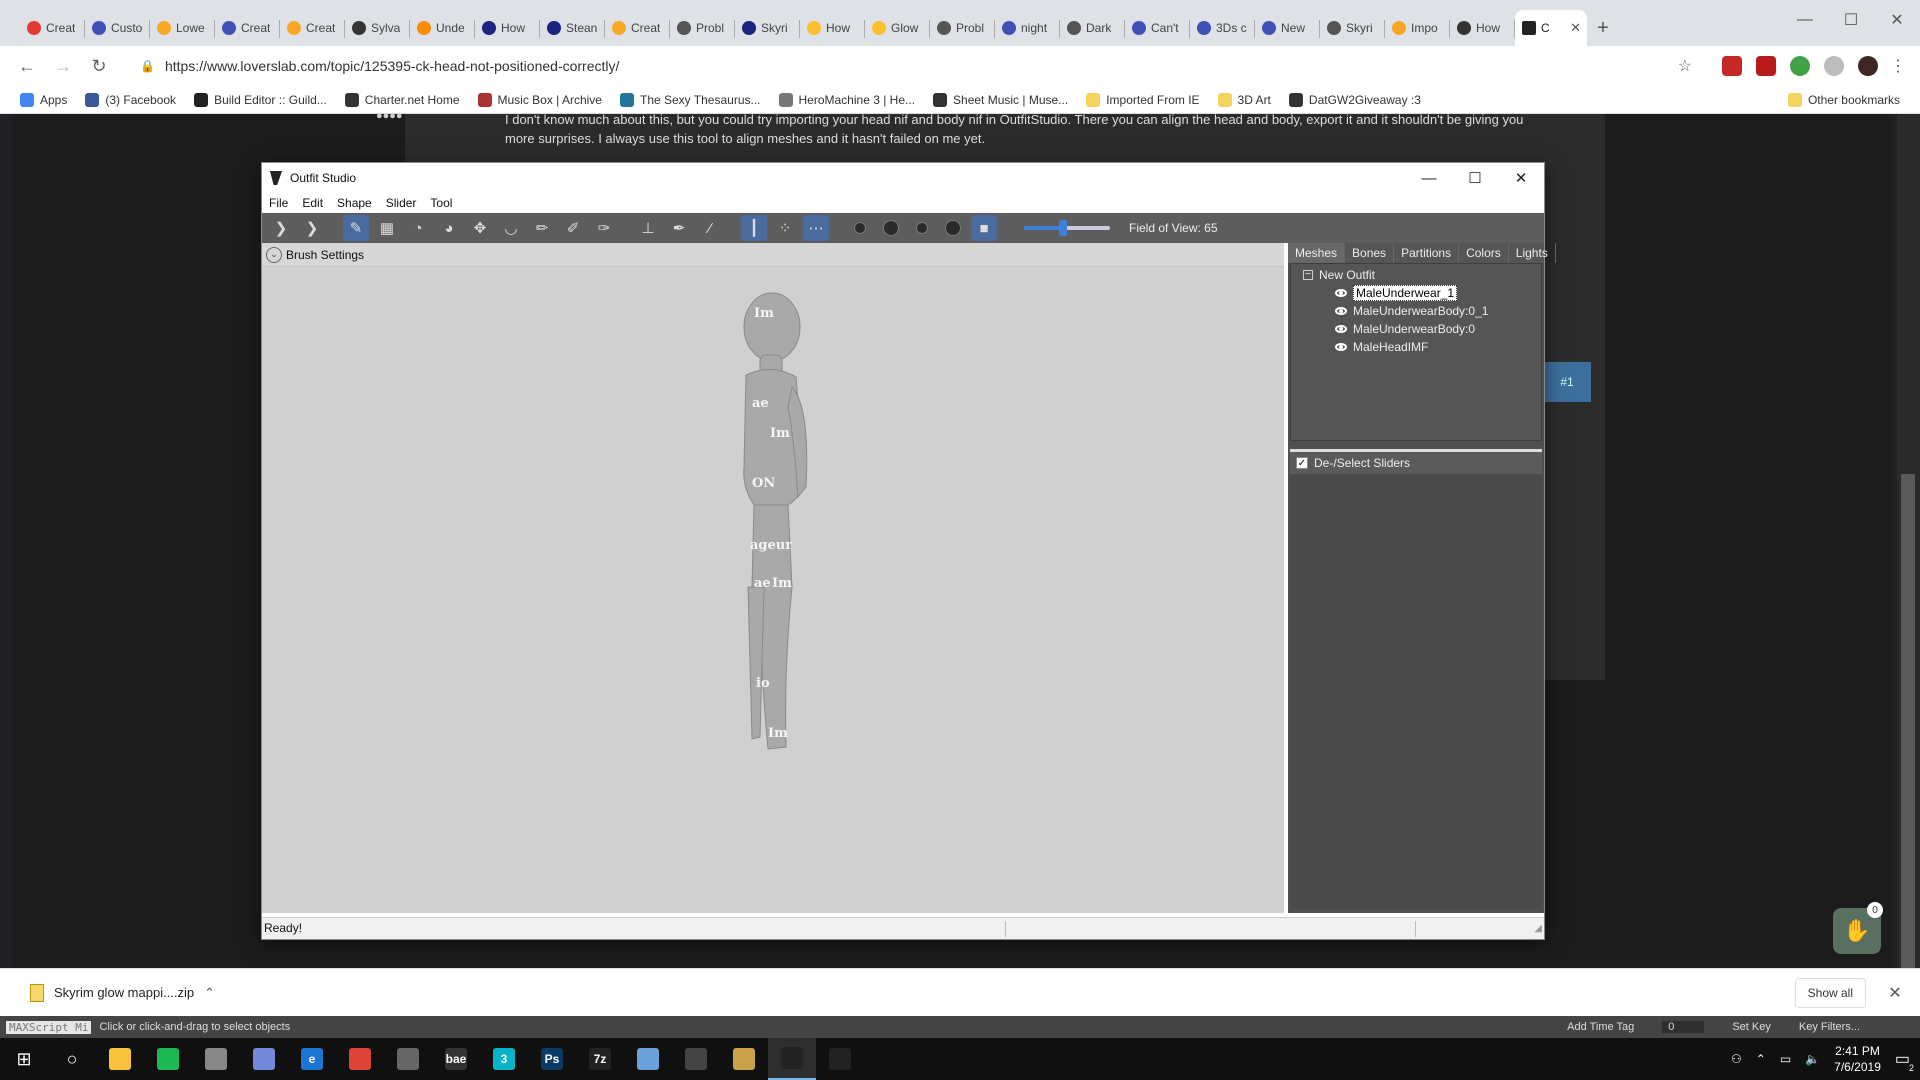  What do you see at coordinates (1600, 1027) in the screenshot?
I see `add-time-tag: Add Time Tag` at bounding box center [1600, 1027].